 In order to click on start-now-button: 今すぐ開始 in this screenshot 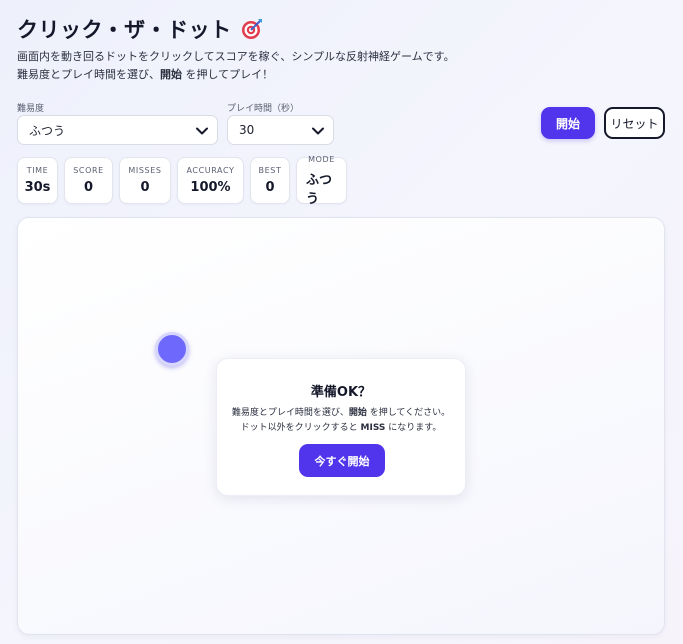, I will do `click(342, 460)`.